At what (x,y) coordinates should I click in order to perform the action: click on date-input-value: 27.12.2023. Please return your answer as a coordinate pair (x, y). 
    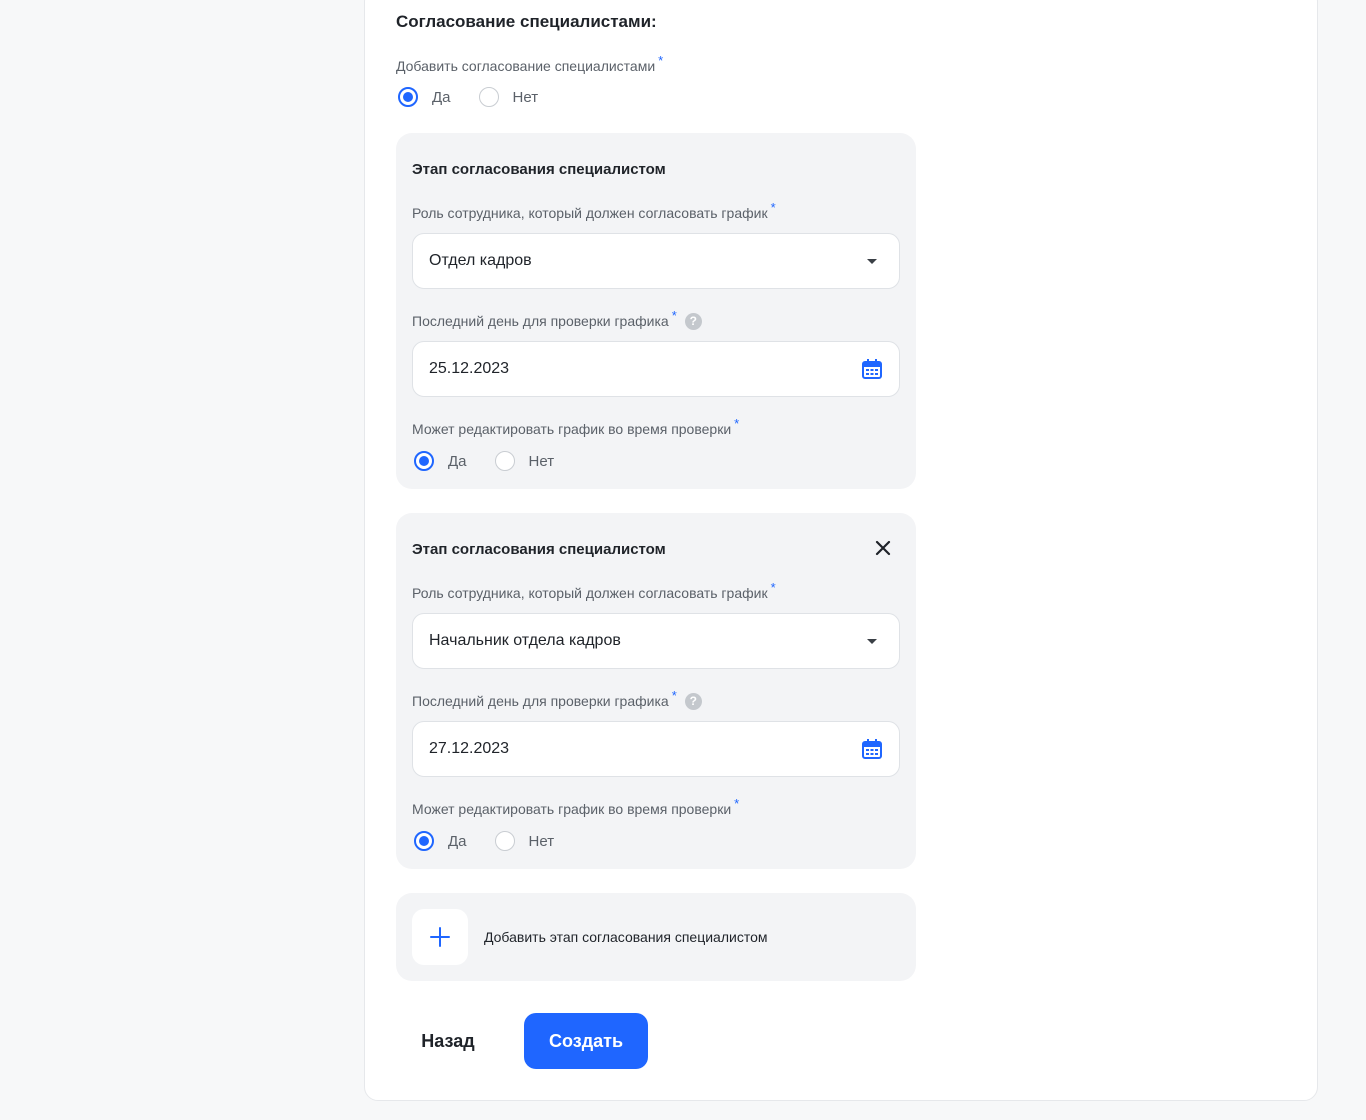
    Looking at the image, I should click on (469, 748).